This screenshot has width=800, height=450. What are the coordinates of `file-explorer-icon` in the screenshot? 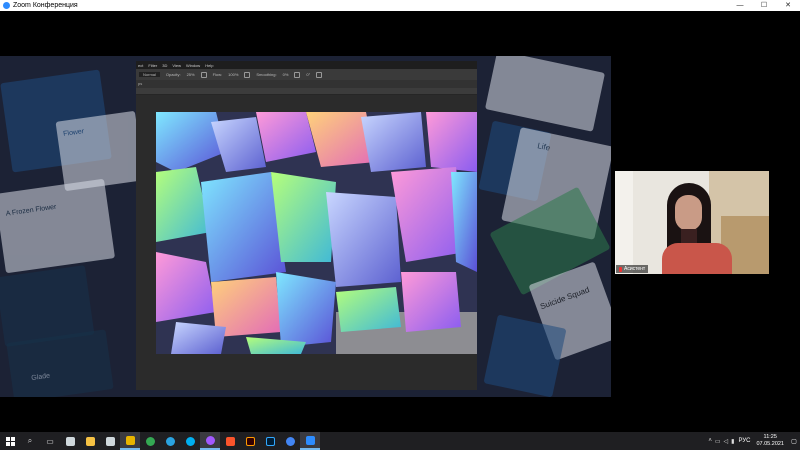 It's located at (90, 441).